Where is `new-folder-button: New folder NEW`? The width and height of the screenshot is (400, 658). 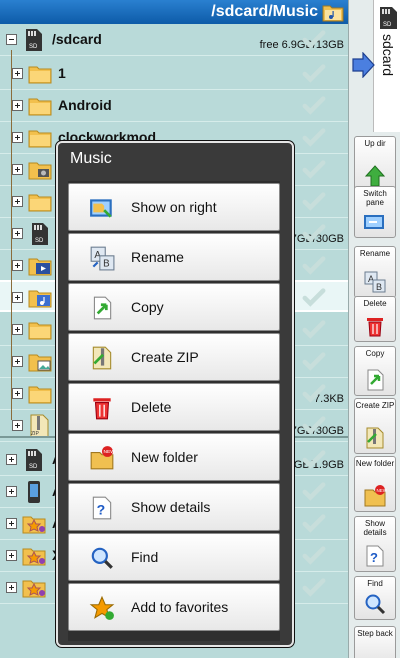 new-folder-button: New folder NEW is located at coordinates (375, 484).